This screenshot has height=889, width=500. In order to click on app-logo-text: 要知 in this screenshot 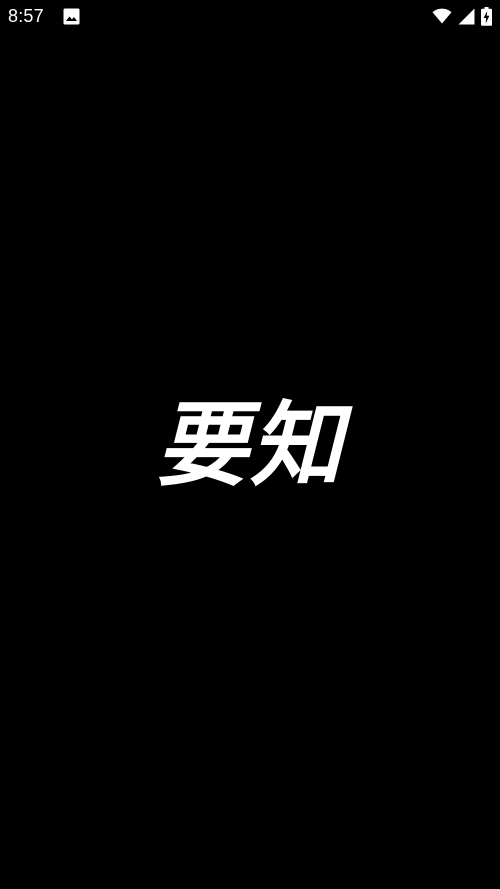, I will do `click(249, 445)`.